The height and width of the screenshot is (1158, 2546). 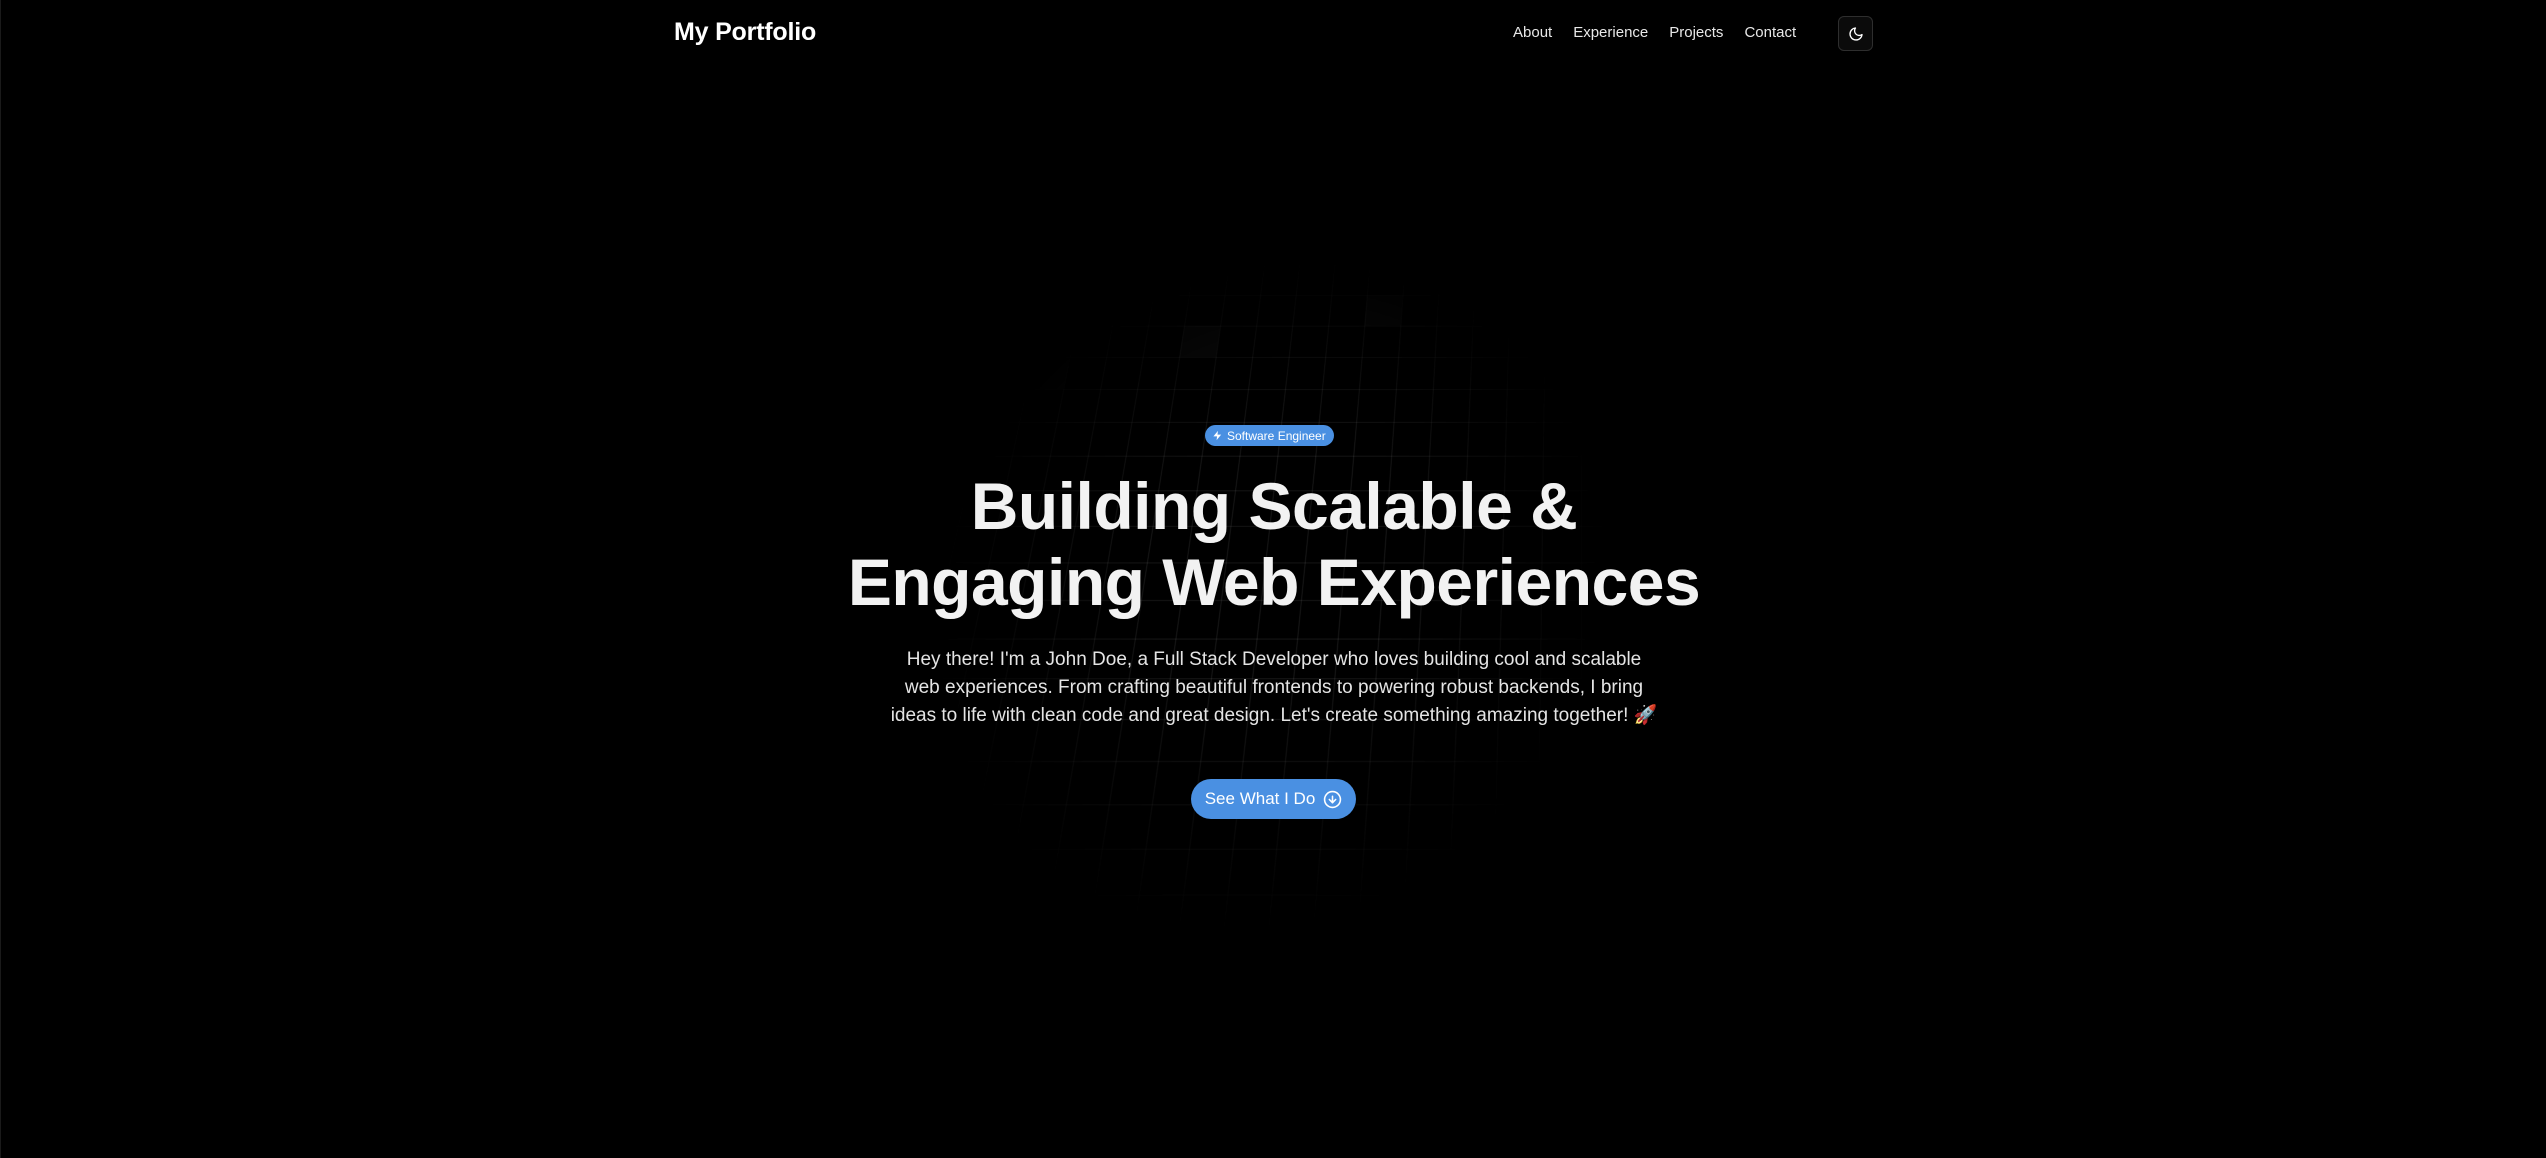 I want to click on hero-title-line-2: Engaging Web Experiences, so click(x=1273, y=582).